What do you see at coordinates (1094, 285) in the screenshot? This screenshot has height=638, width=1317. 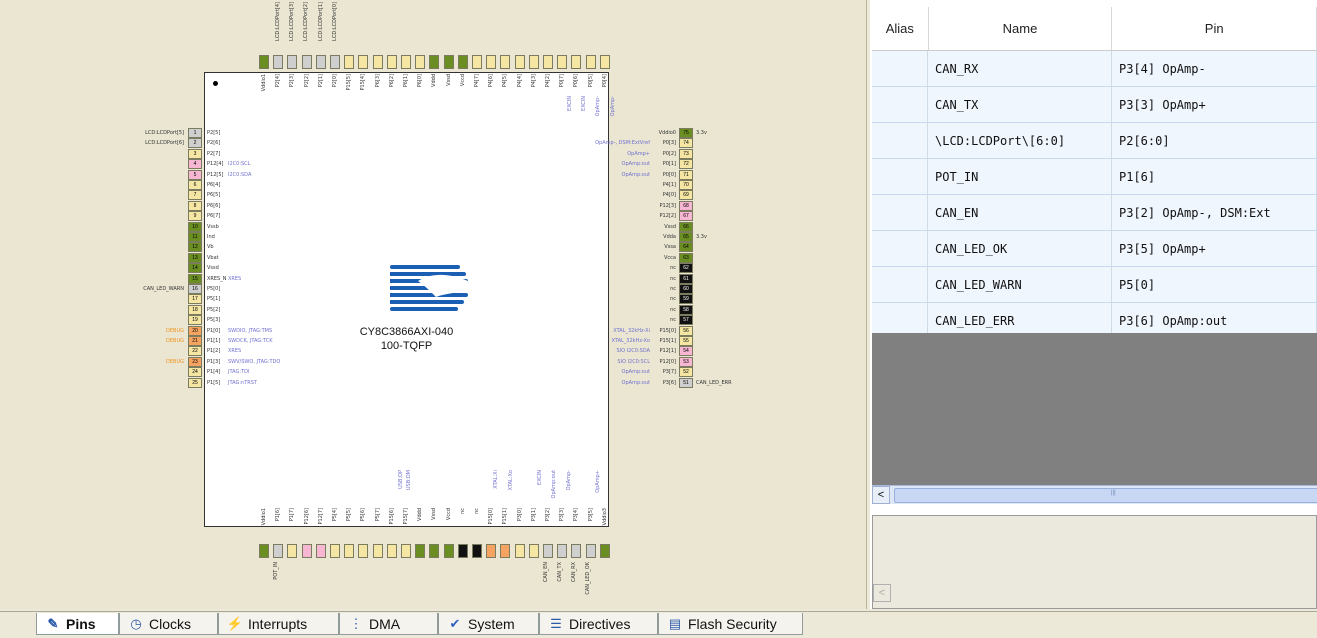 I see `table-row: CAN_LED_WARN P5[0]` at bounding box center [1094, 285].